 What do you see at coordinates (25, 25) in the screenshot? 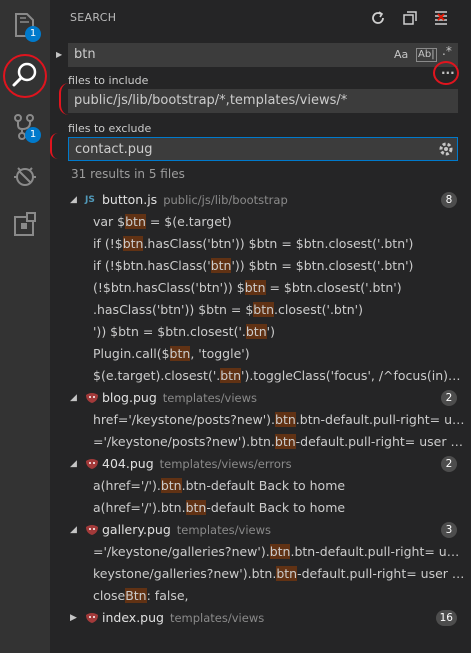
I see `explorer-icon: 1` at bounding box center [25, 25].